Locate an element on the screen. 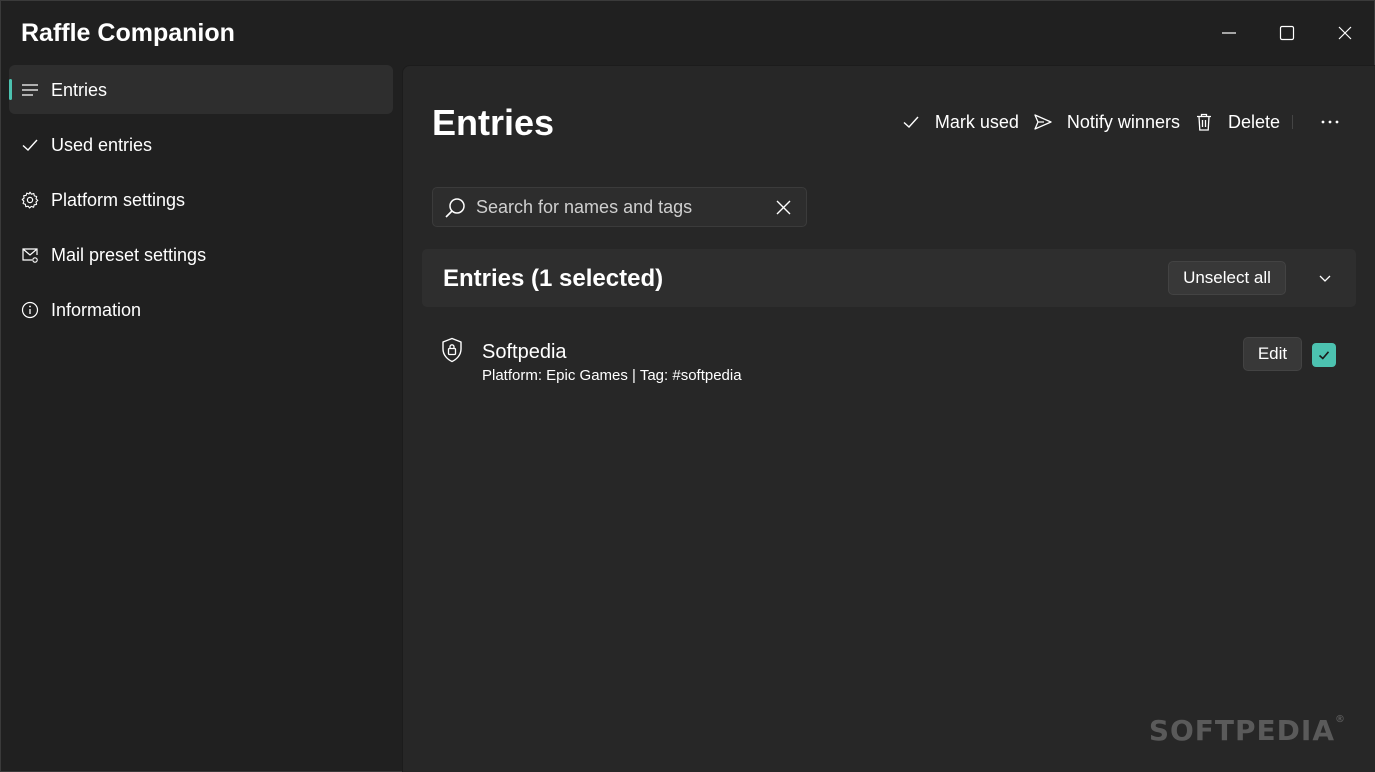 The height and width of the screenshot is (772, 1375). sidebar-item-mail-preset-settings: Mail preset settings is located at coordinates (201, 254).